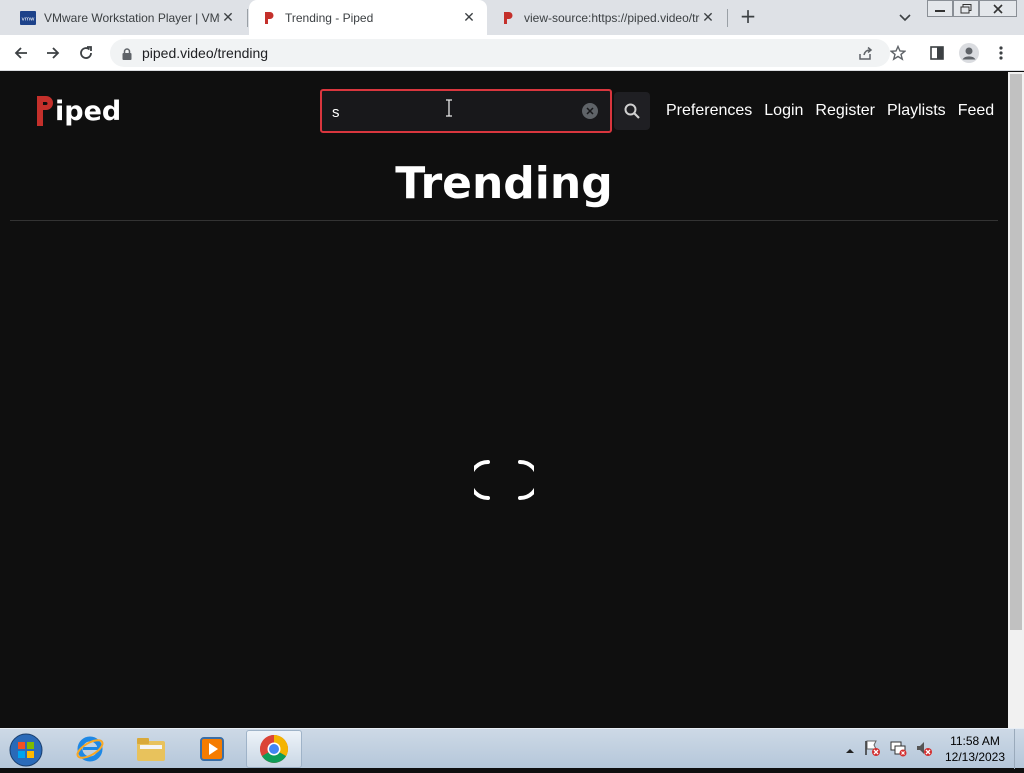  I want to click on media-player-icon, so click(212, 749).